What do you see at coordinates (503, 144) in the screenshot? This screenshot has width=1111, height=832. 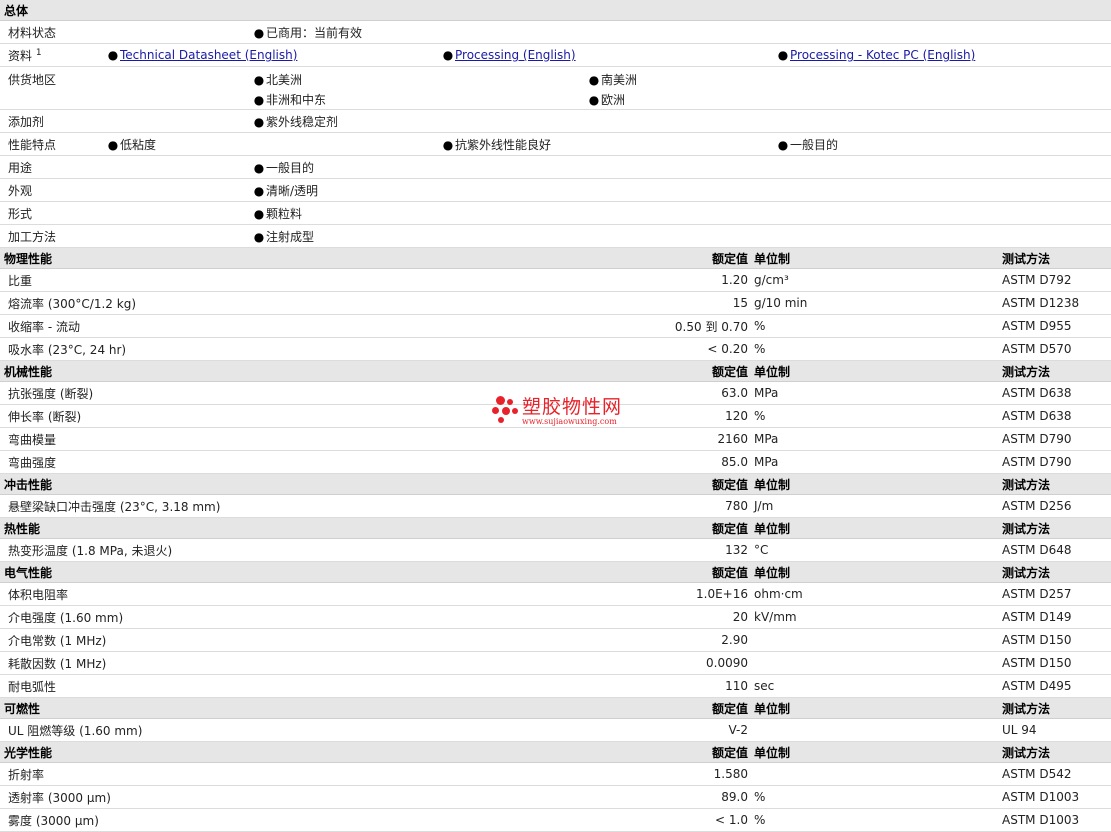 I see `value-text: 抗紫外线性能良好` at bounding box center [503, 144].